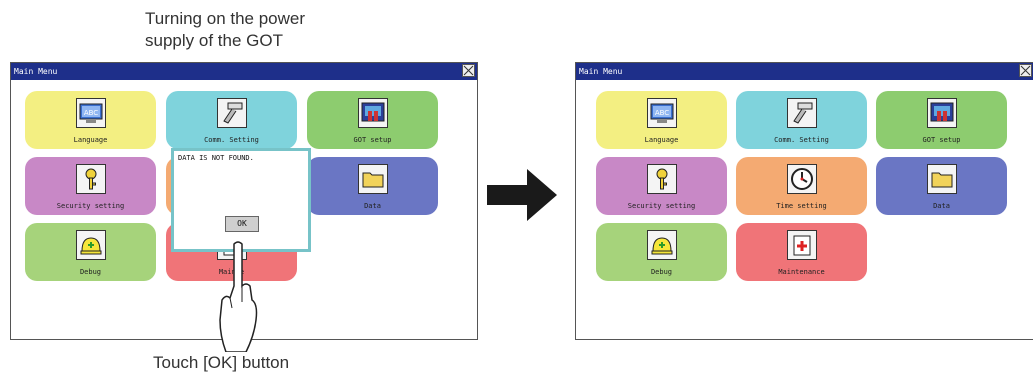  Describe the element at coordinates (801, 206) in the screenshot. I see `tile-label: Time setting` at that location.